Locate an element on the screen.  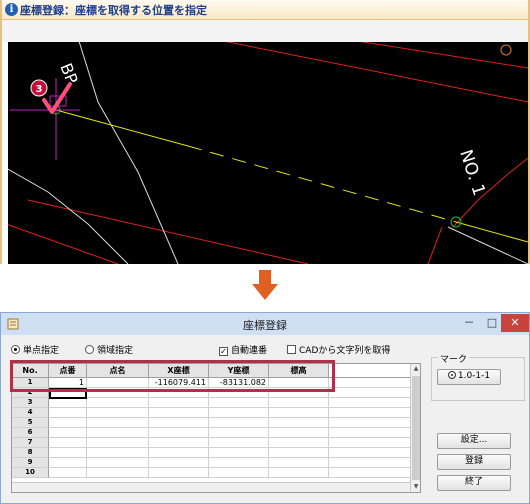
table-row: 7 is located at coordinates (211, 443).